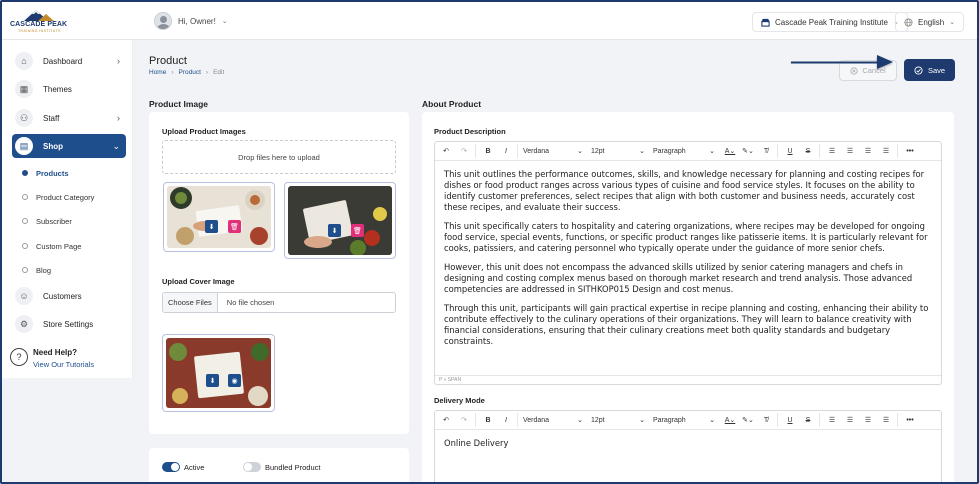 The height and width of the screenshot is (484, 979). Describe the element at coordinates (157, 72) in the screenshot. I see `breadcrumb-home: Home` at that location.